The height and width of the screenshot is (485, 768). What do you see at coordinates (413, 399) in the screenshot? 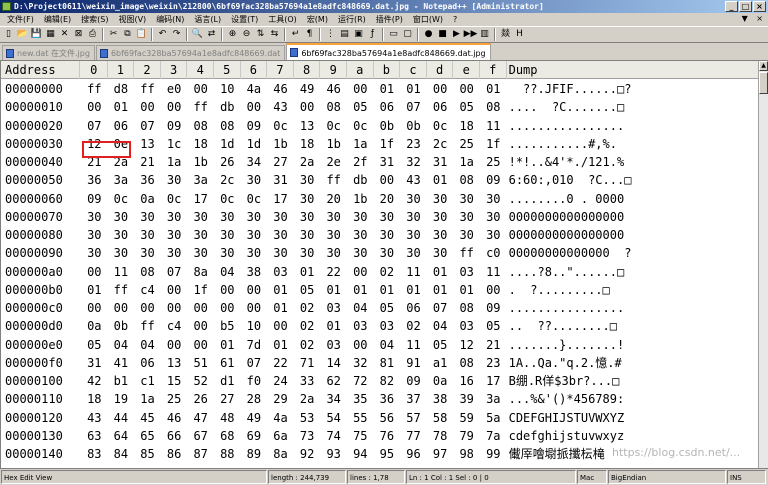
I see `hex-byte: 37` at bounding box center [413, 399].